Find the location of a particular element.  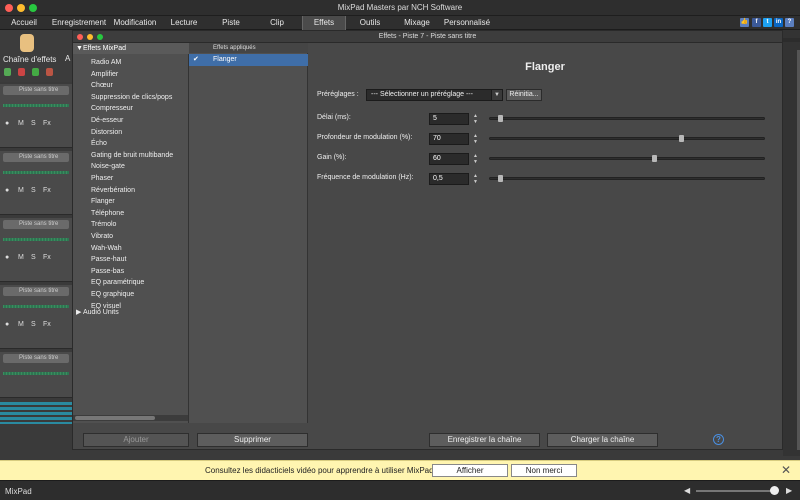

effect-list-item: Vibrato is located at coordinates (102, 236).